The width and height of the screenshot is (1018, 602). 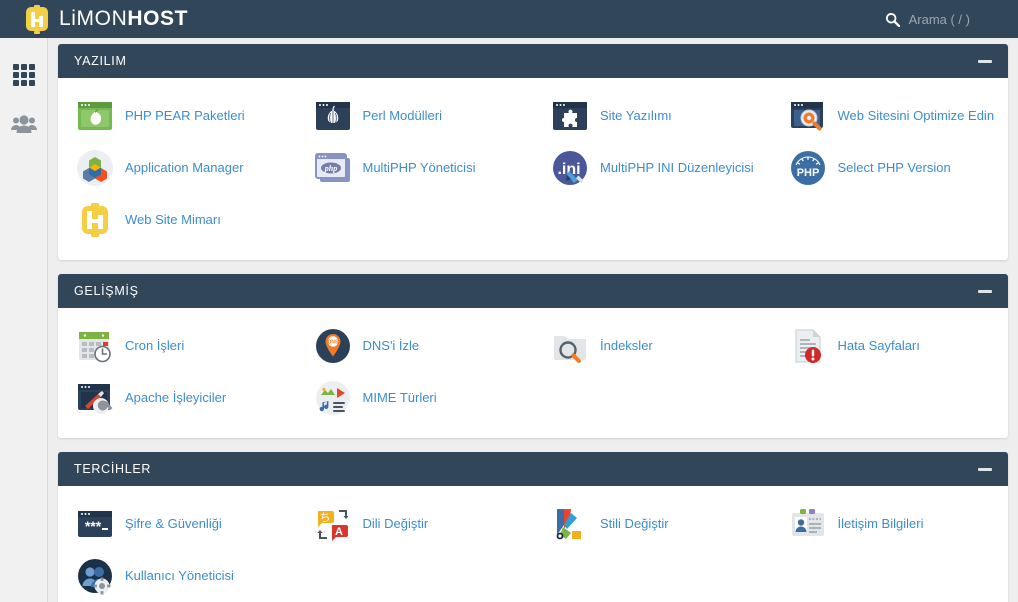 I want to click on perl-modules-icon, so click(x=333, y=116).